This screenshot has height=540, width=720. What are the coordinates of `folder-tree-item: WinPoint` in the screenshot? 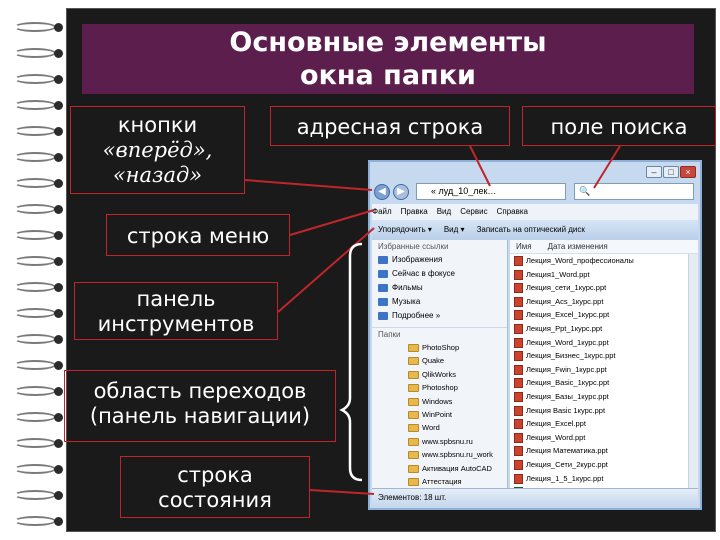 It's located at (439, 414).